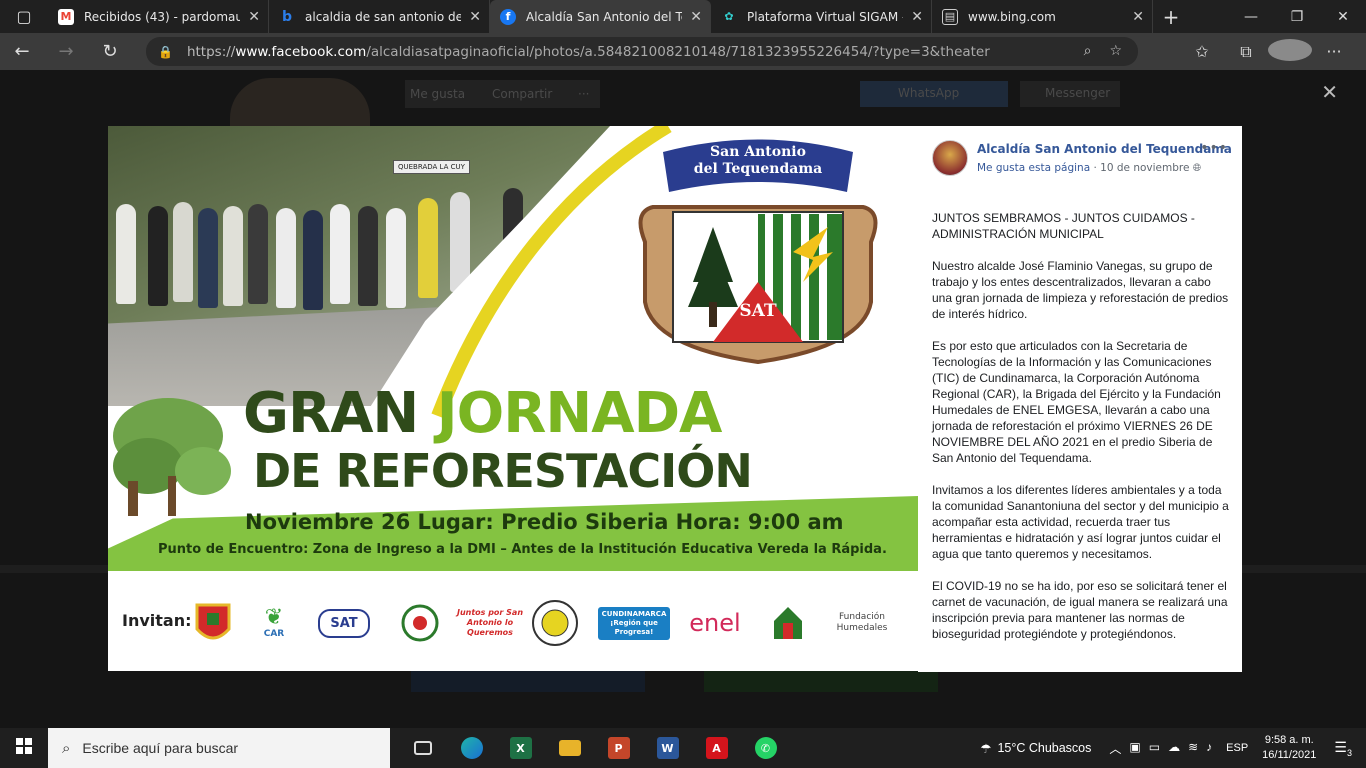 This screenshot has width=1366, height=768. What do you see at coordinates (110, 51) in the screenshot?
I see `refresh-button: ↻` at bounding box center [110, 51].